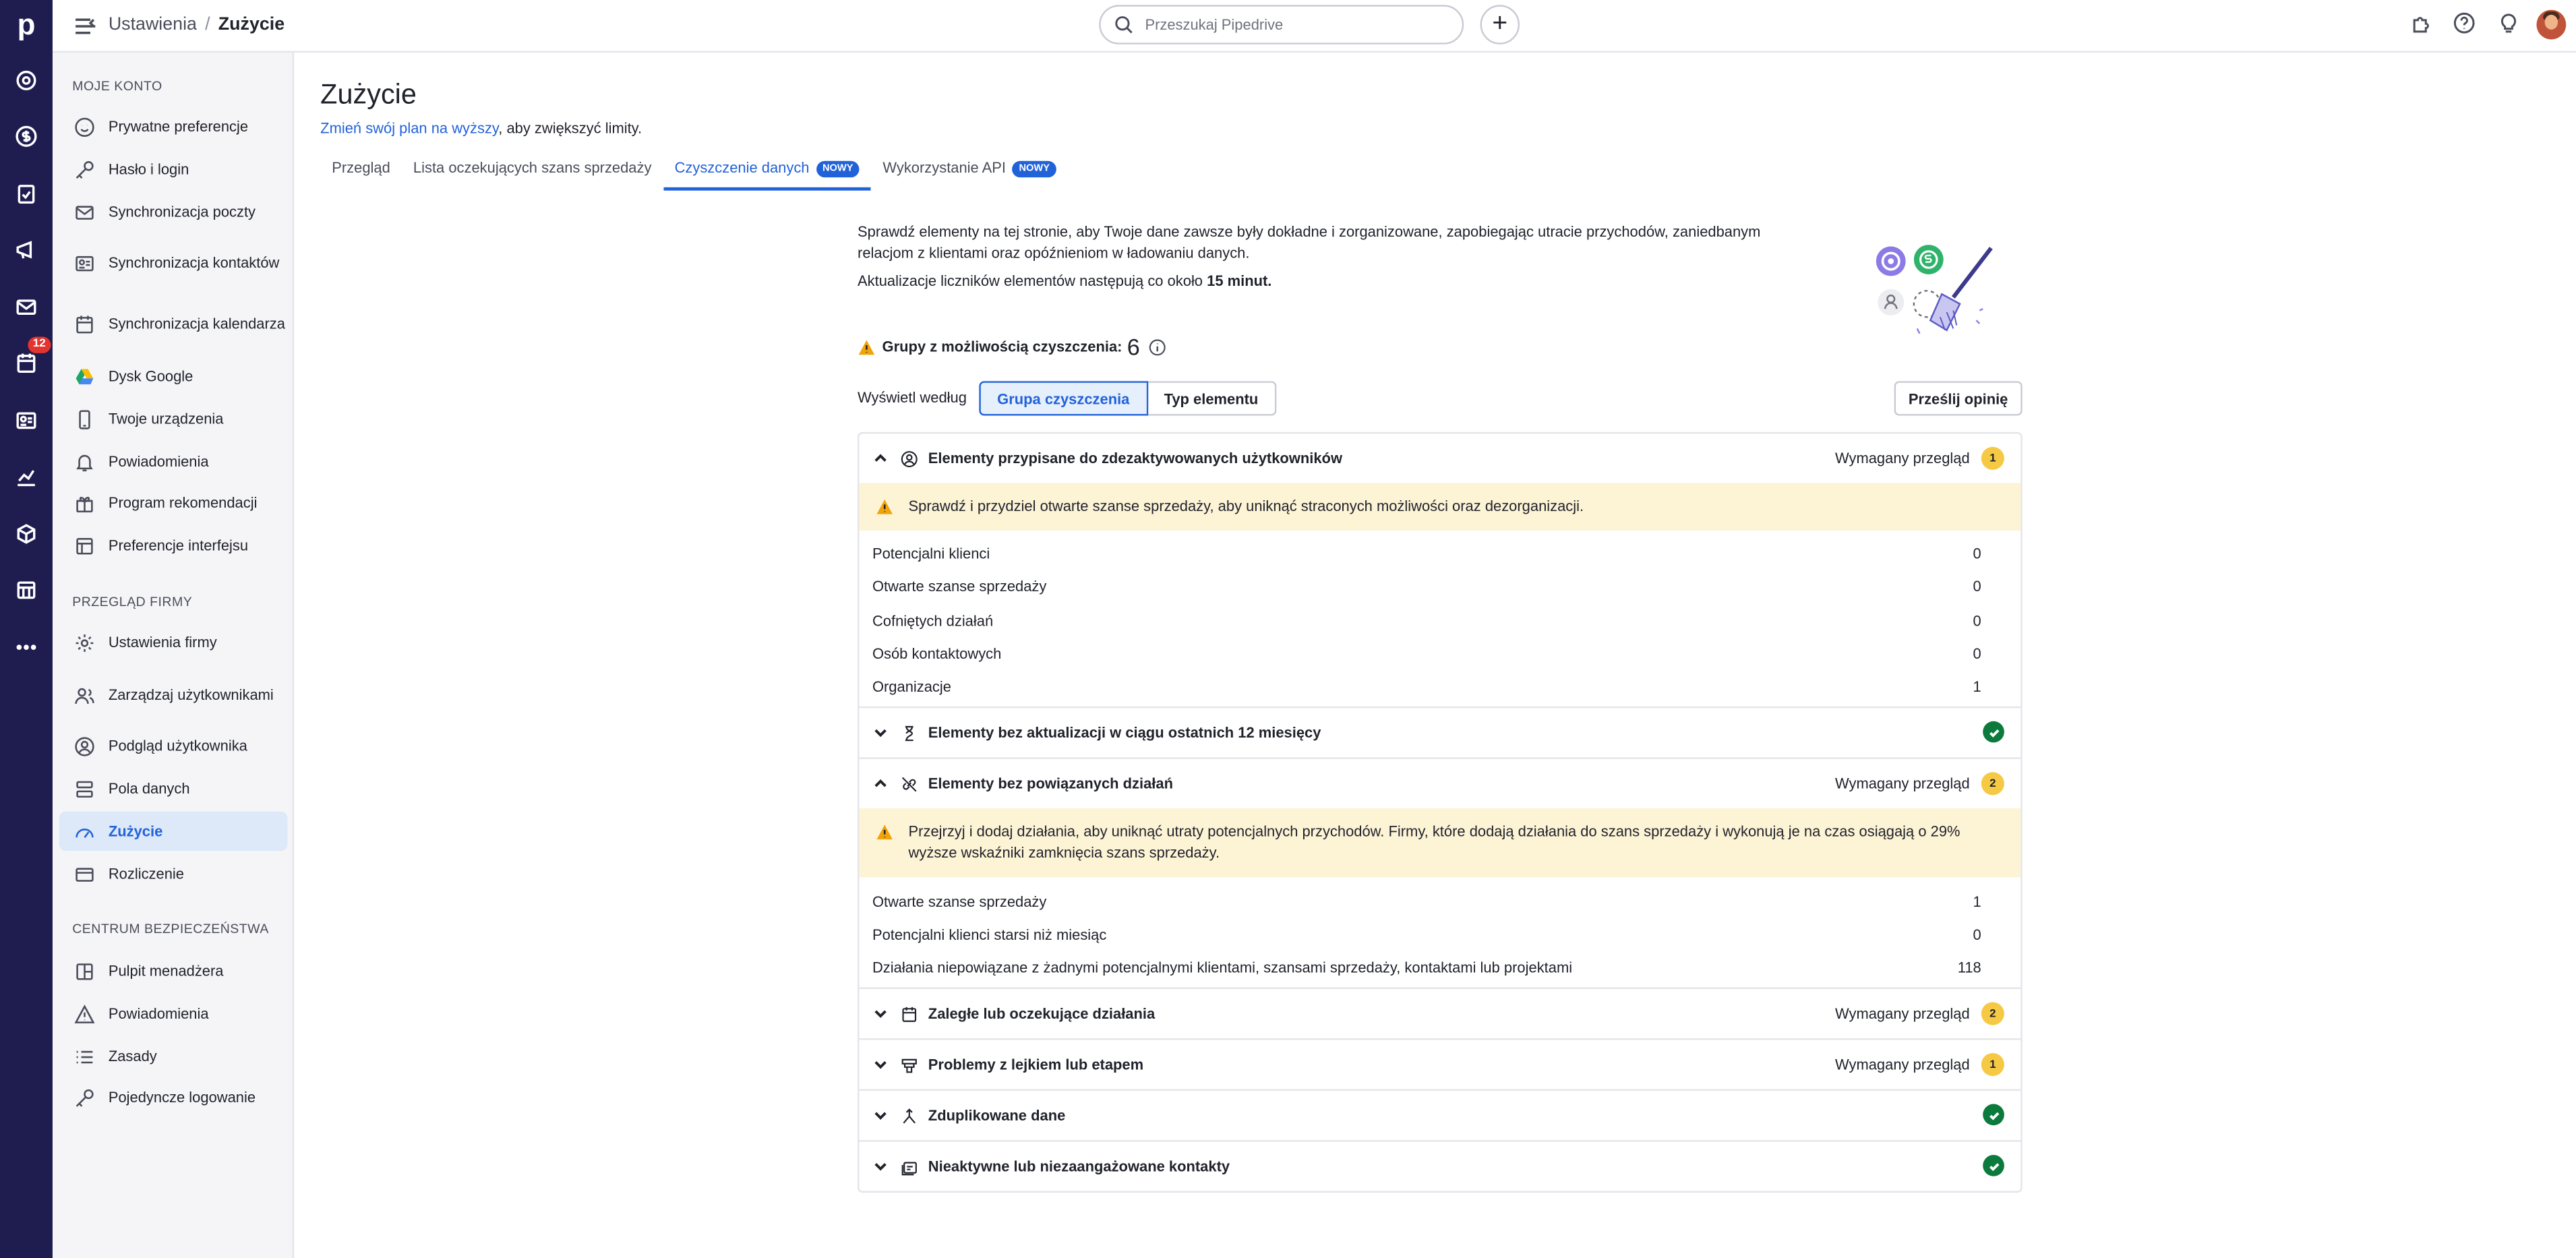  I want to click on view-option-cleanup-group: Grupa czyszczenia, so click(1063, 398).